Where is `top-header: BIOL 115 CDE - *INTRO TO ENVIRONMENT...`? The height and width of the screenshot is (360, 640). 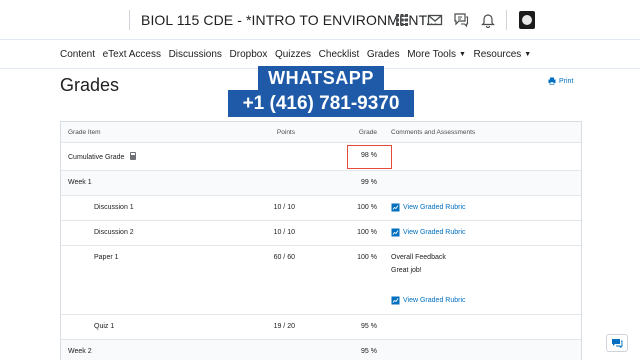 top-header: BIOL 115 CDE - *INTRO TO ENVIRONMENT... is located at coordinates (320, 20).